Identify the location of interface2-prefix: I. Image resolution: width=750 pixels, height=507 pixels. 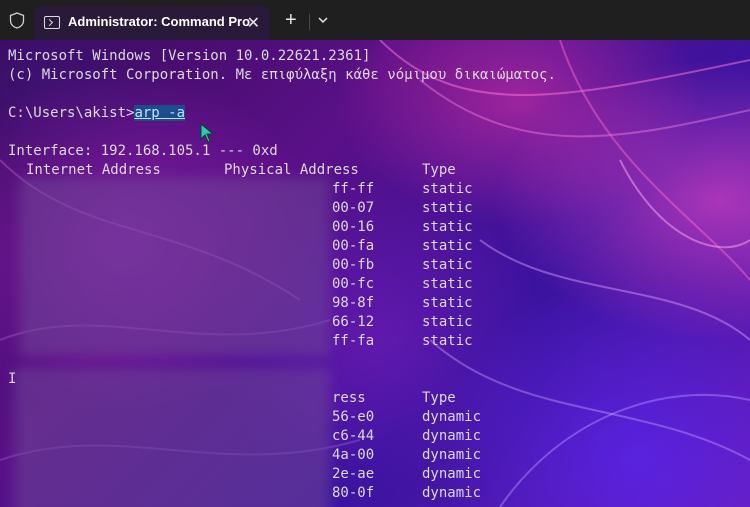
(12, 379).